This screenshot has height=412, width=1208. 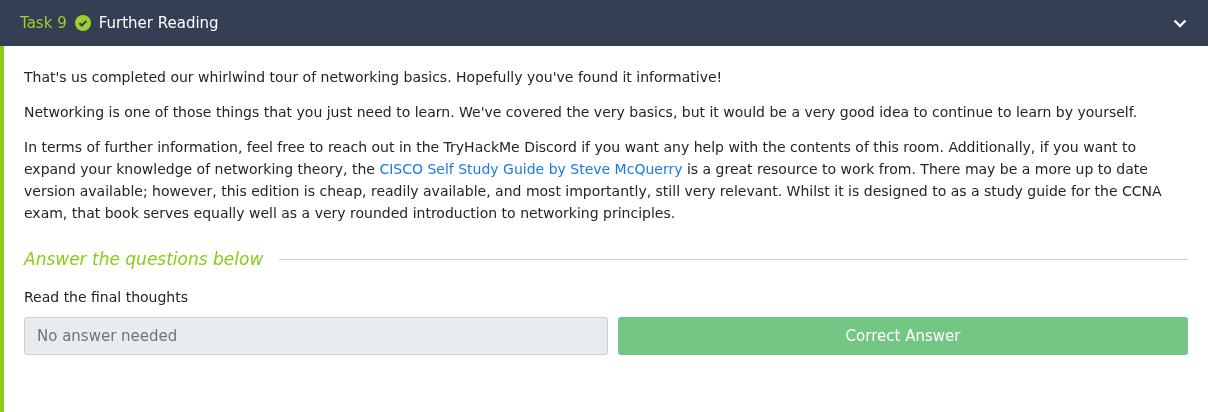 What do you see at coordinates (531, 169) in the screenshot?
I see `book-link: CISCO Self Study Guide by Steve McQuerry` at bounding box center [531, 169].